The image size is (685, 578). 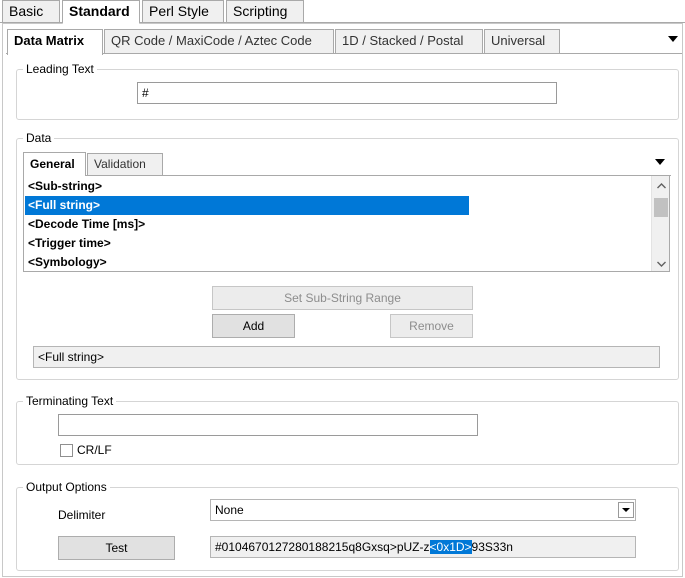 I want to click on list-scrollbar, so click(x=660, y=223).